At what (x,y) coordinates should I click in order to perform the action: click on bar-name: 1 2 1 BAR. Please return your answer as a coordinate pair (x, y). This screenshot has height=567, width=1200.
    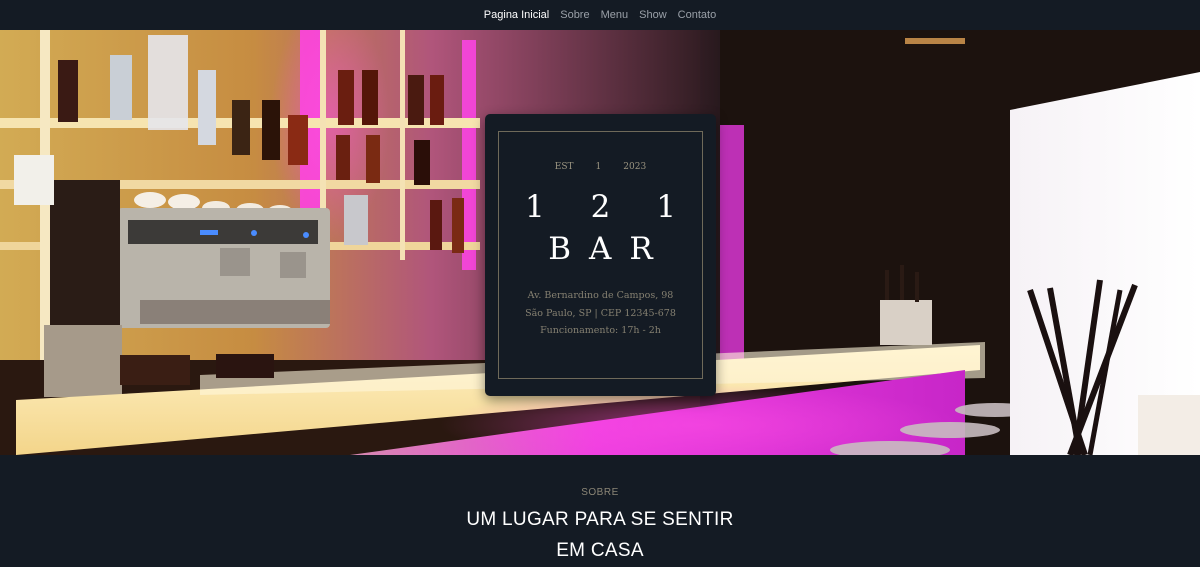
    Looking at the image, I should click on (600, 228).